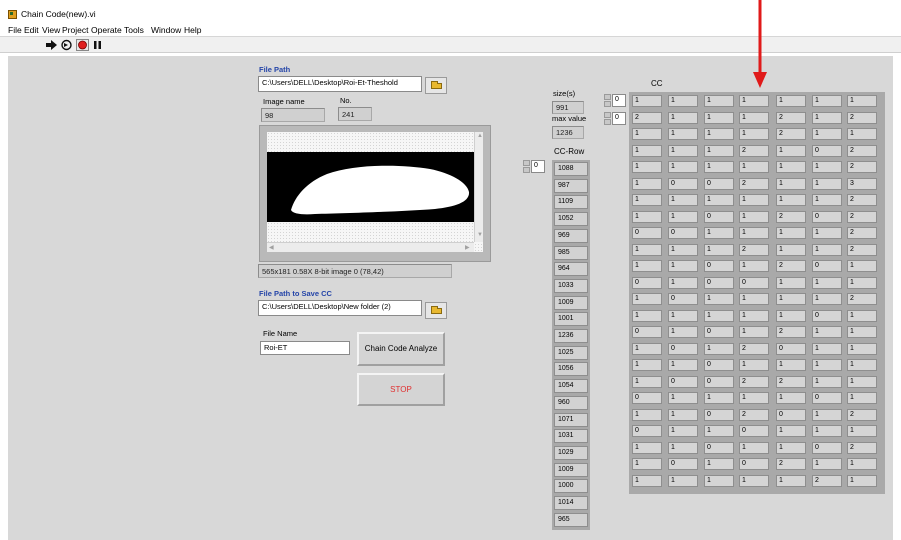 This screenshot has width=901, height=540. I want to click on menu-help: Help, so click(192, 30).